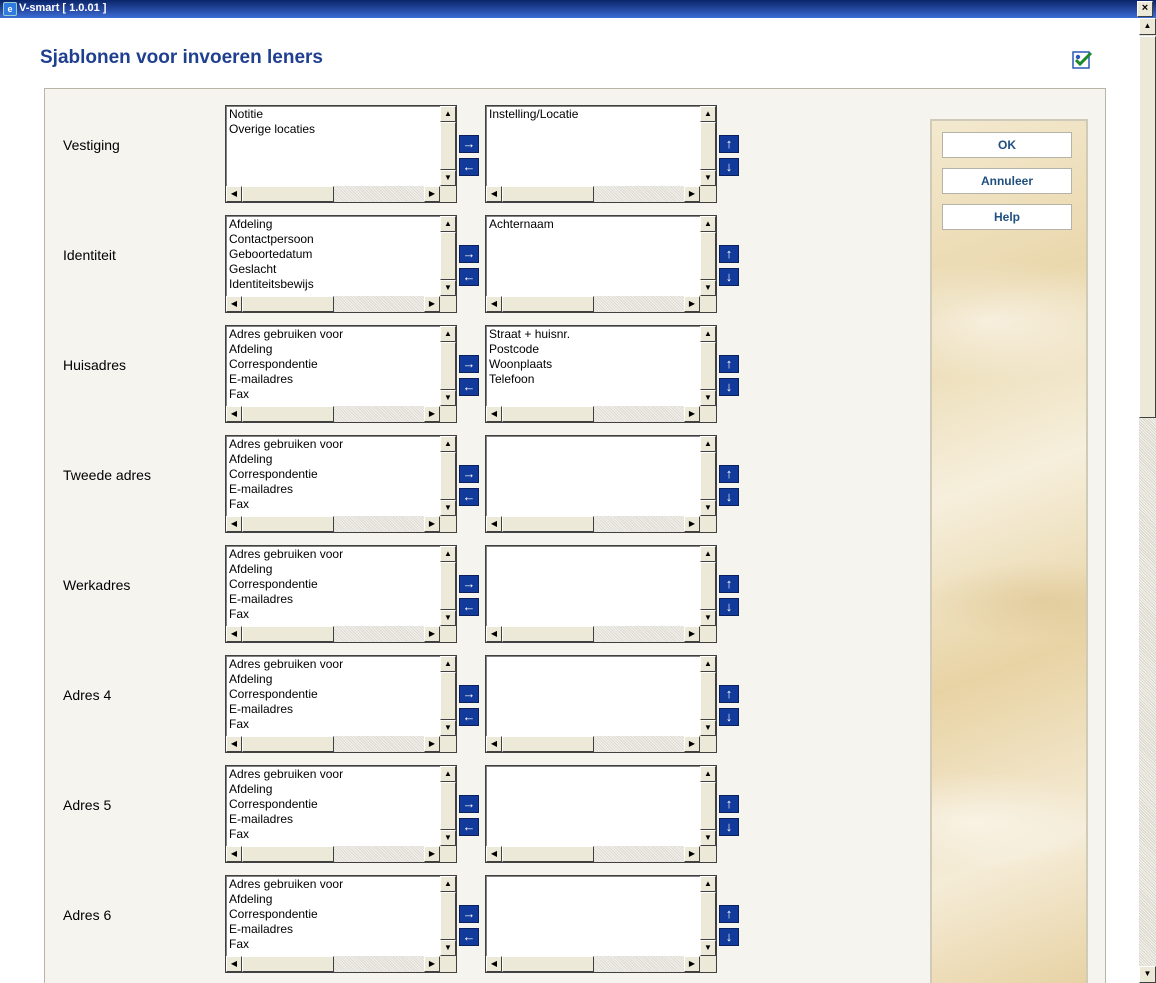 This screenshot has width=1156, height=983. I want to click on list-item: Postcode, so click(593, 349).